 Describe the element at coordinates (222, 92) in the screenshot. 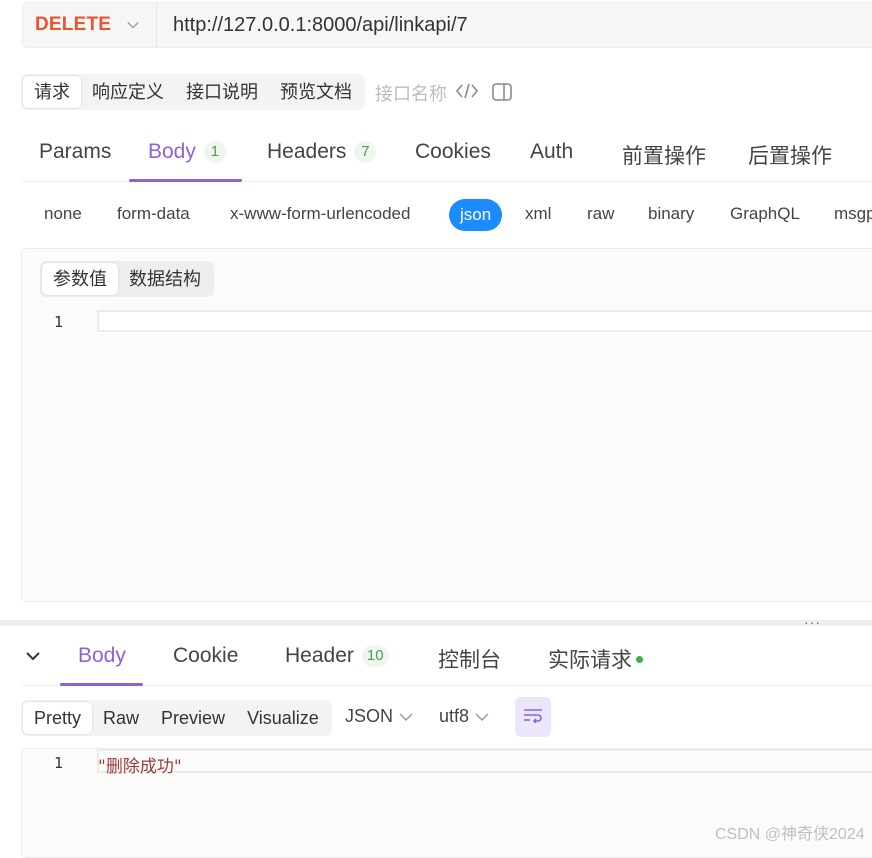

I see `tab-api-description: 接口说明` at that location.